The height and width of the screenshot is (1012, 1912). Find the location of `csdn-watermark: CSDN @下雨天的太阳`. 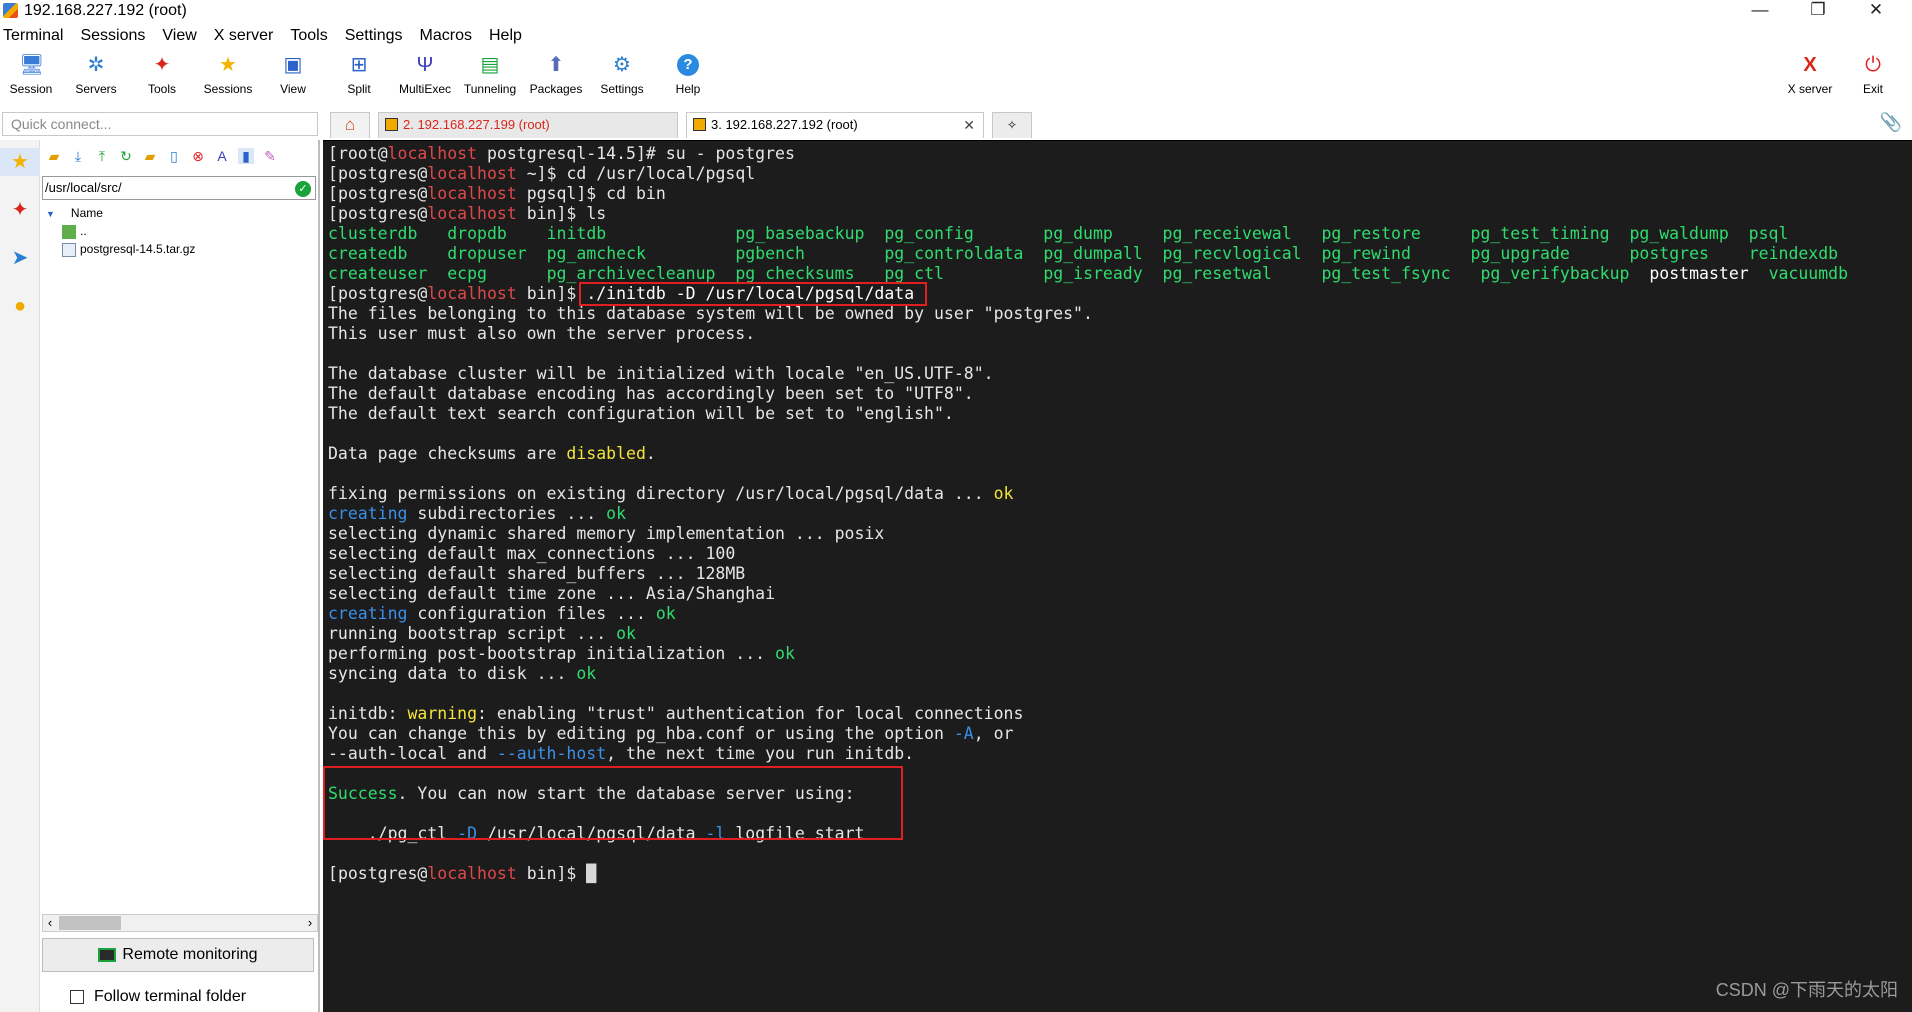

csdn-watermark: CSDN @下雨天的太阳 is located at coordinates (1806, 990).